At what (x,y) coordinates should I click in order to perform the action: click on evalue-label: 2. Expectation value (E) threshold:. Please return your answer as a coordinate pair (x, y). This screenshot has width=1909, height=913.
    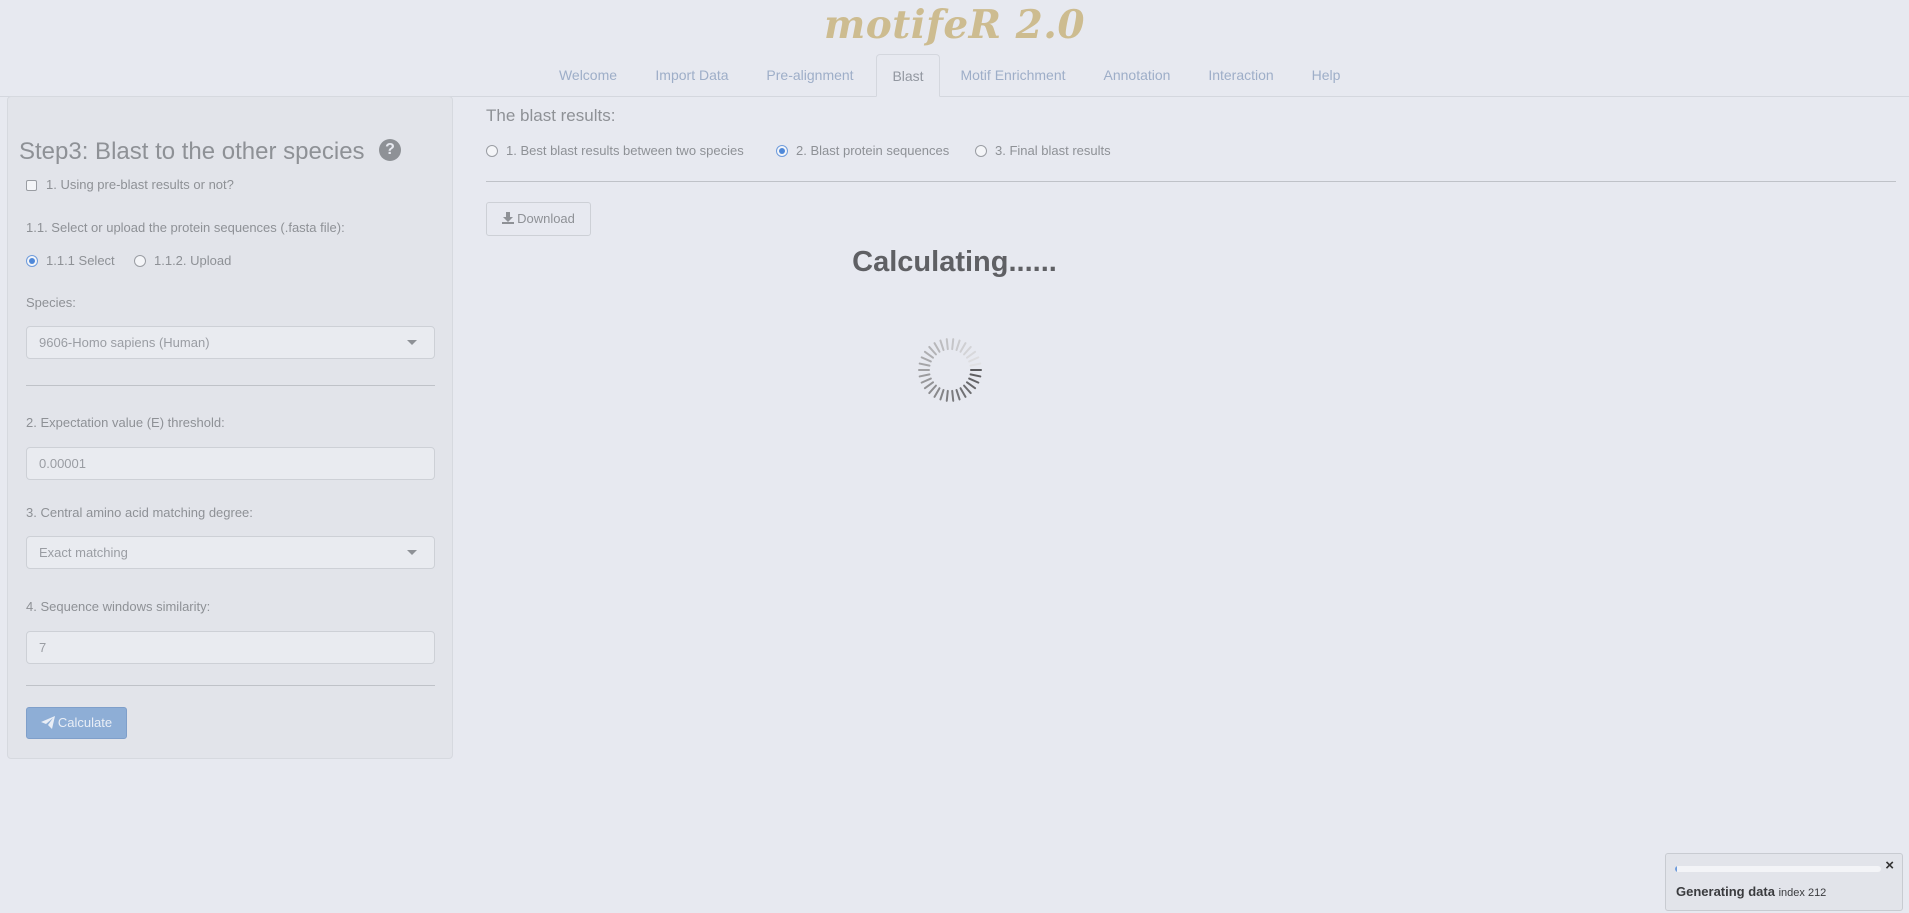
    Looking at the image, I should click on (125, 422).